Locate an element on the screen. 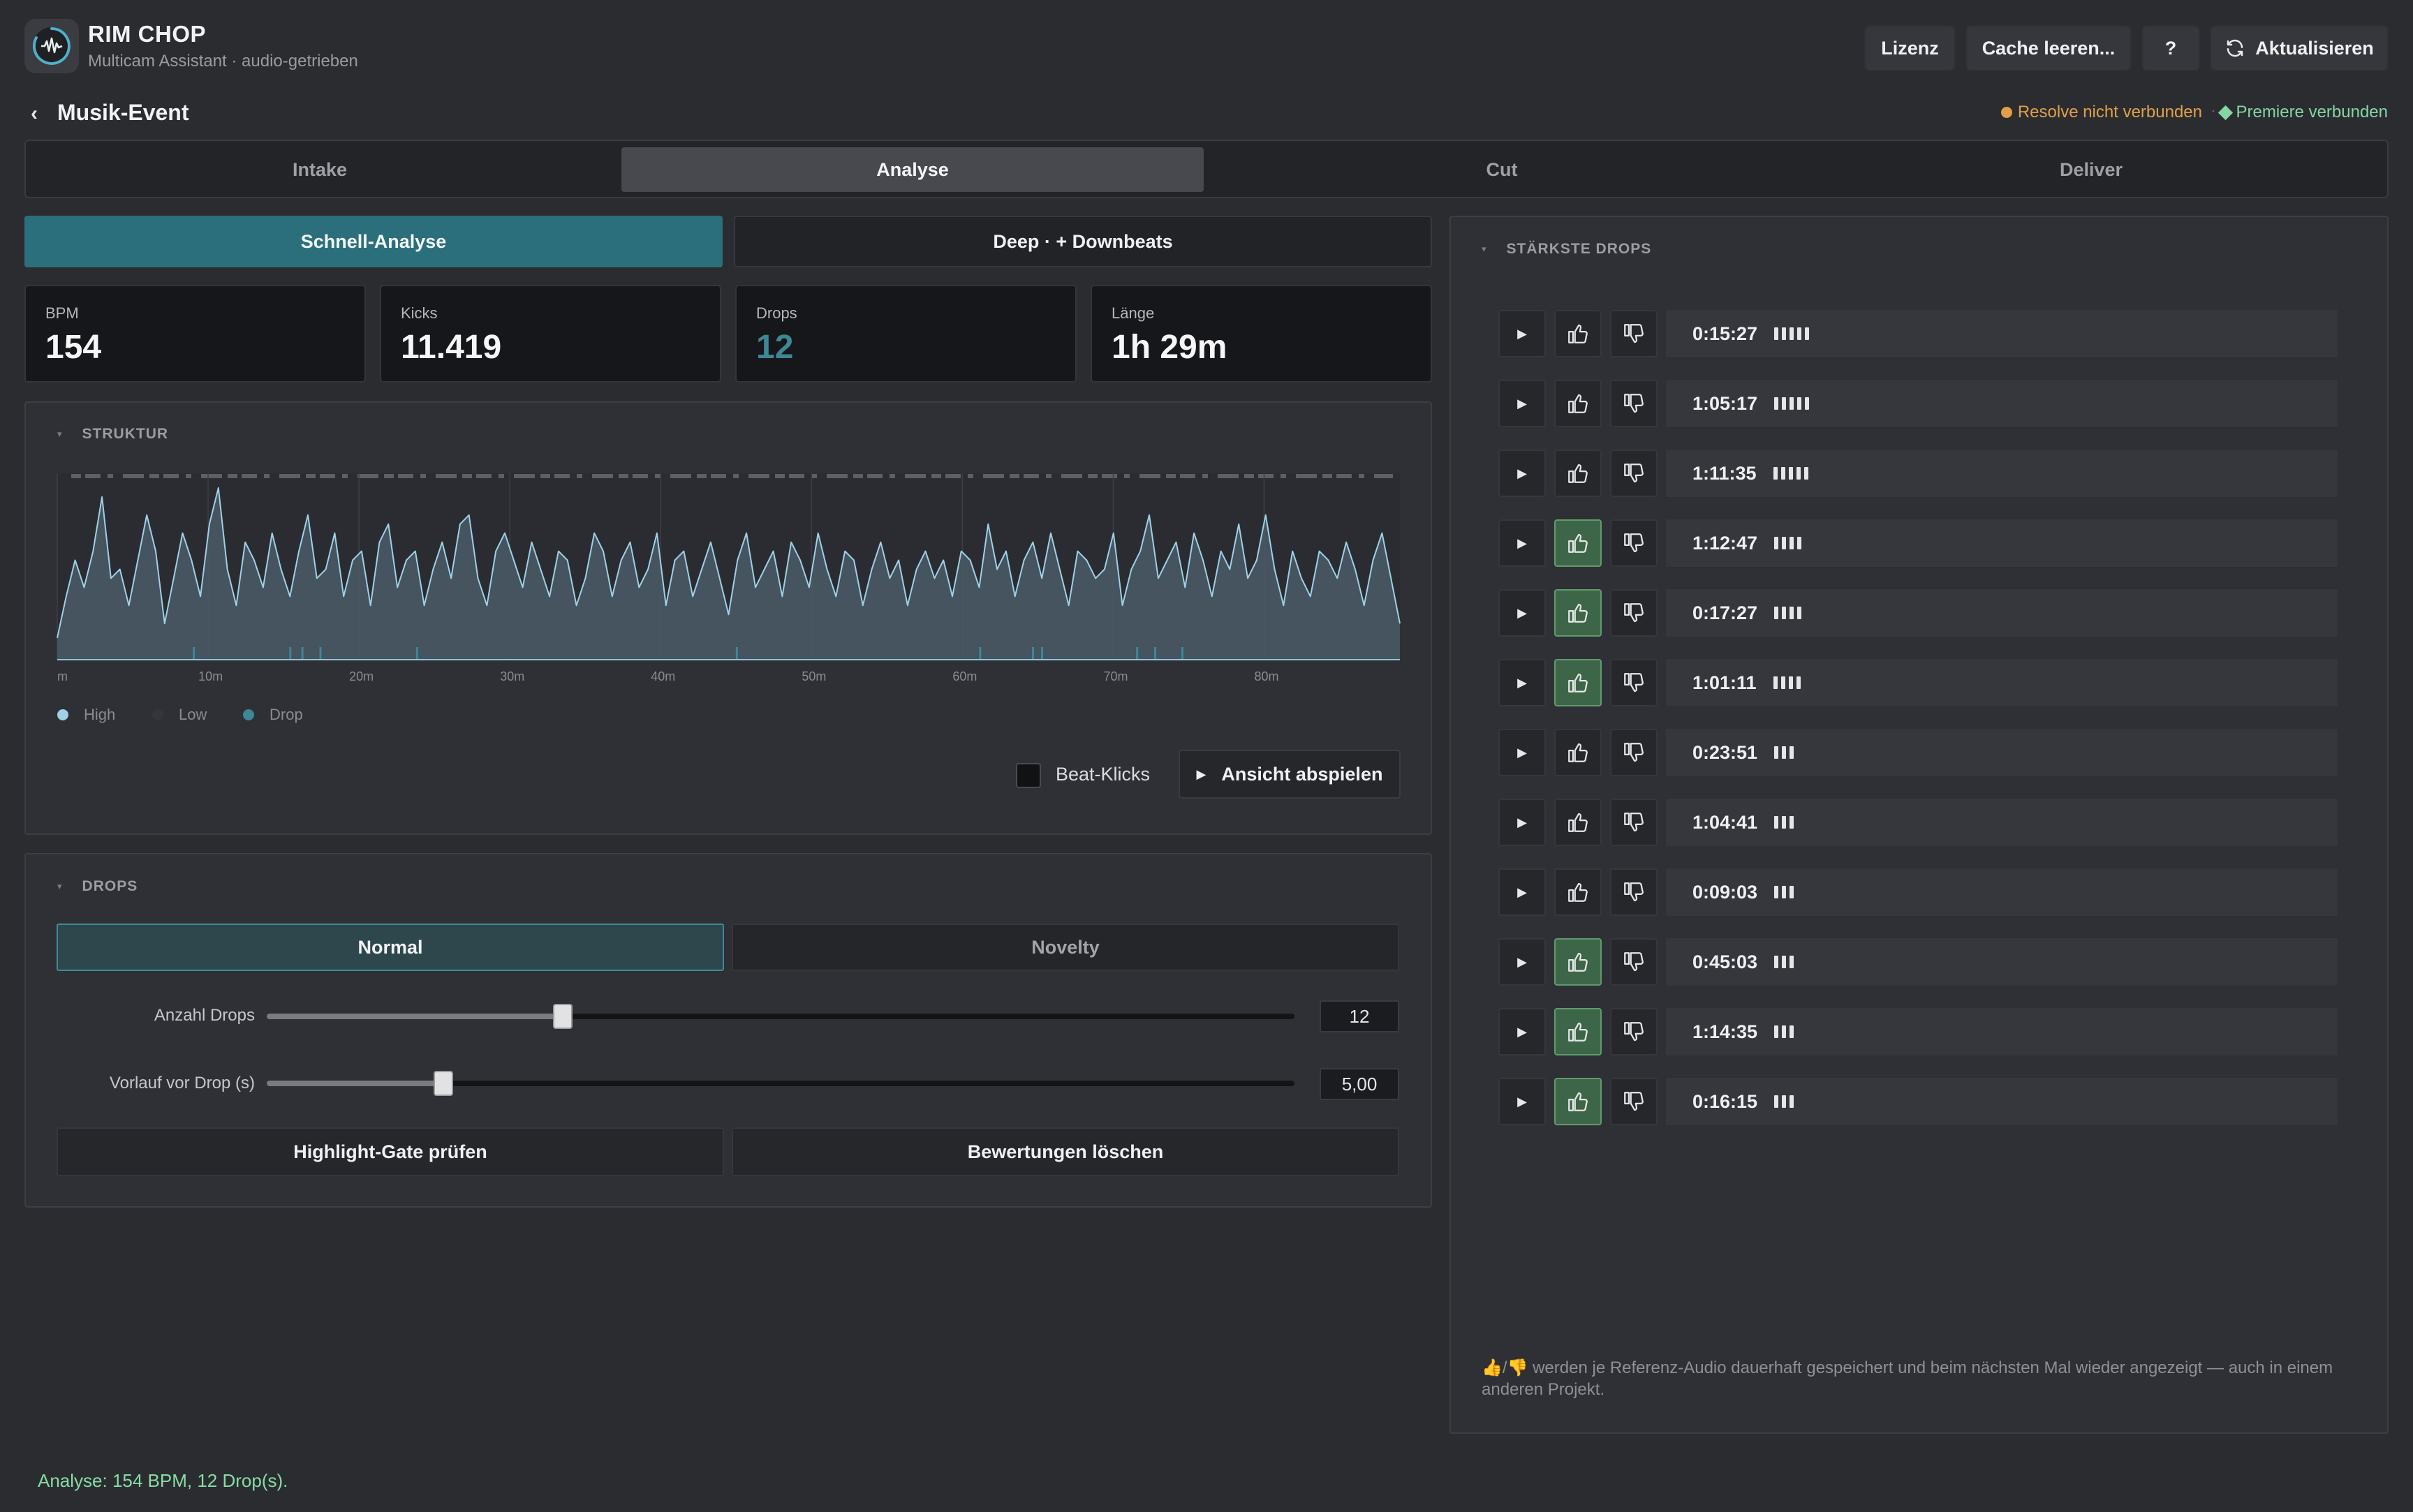 The image size is (2413, 1512). beat-clicks-label: Beat-Klicks is located at coordinates (1103, 774).